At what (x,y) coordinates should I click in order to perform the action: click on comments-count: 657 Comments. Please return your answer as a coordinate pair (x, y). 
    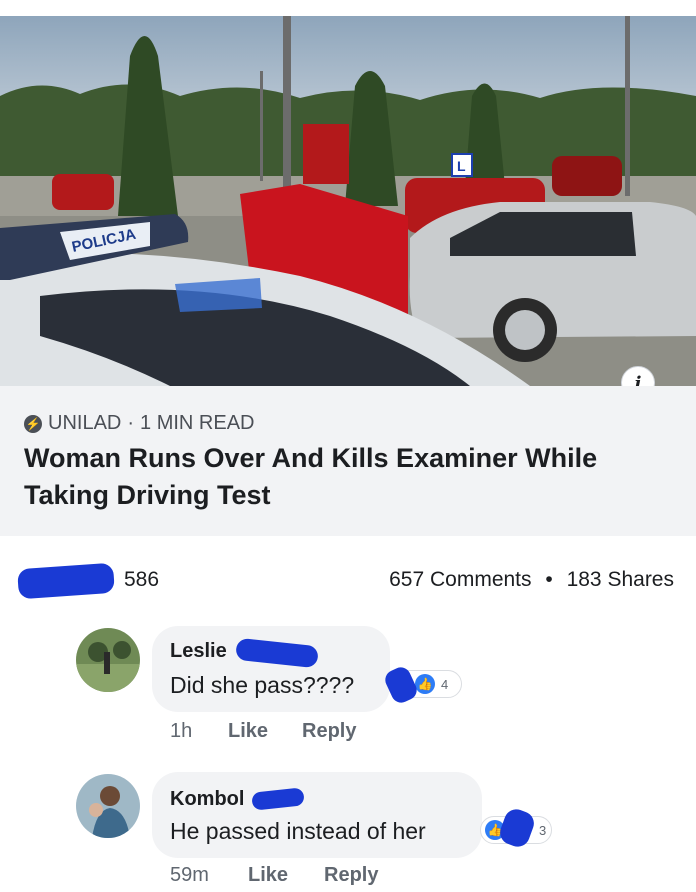
    Looking at the image, I should click on (460, 579).